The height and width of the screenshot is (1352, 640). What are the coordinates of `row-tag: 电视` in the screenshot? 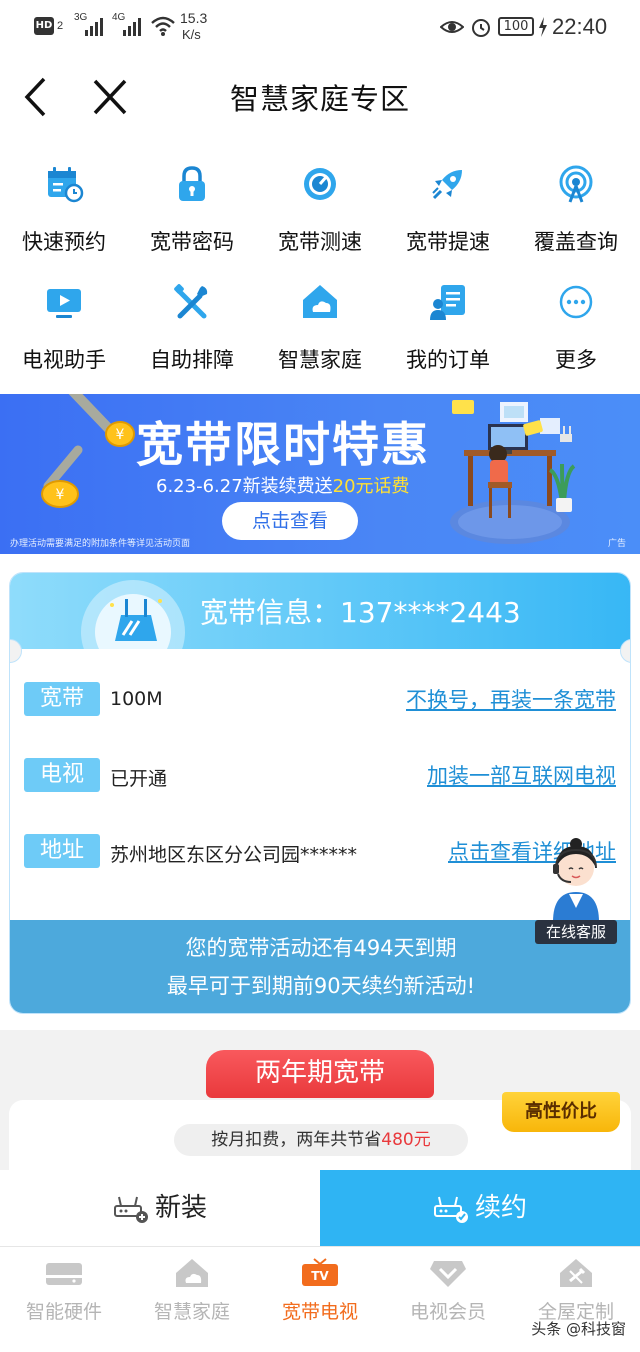 It's located at (62, 775).